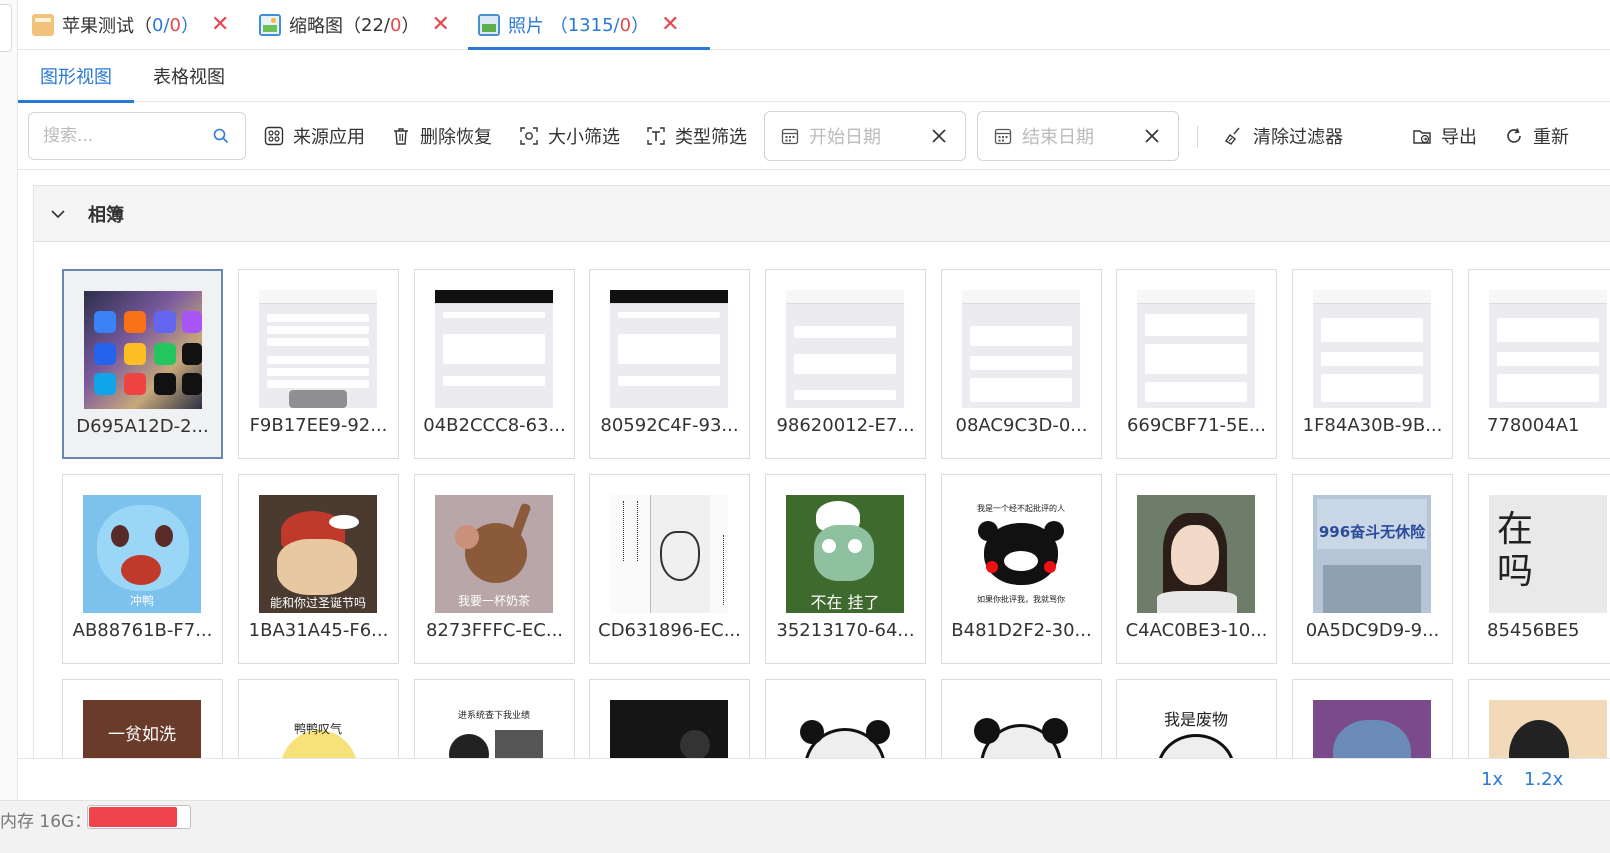  Describe the element at coordinates (805, 826) in the screenshot. I see `status-bar: 内存 16G：` at that location.